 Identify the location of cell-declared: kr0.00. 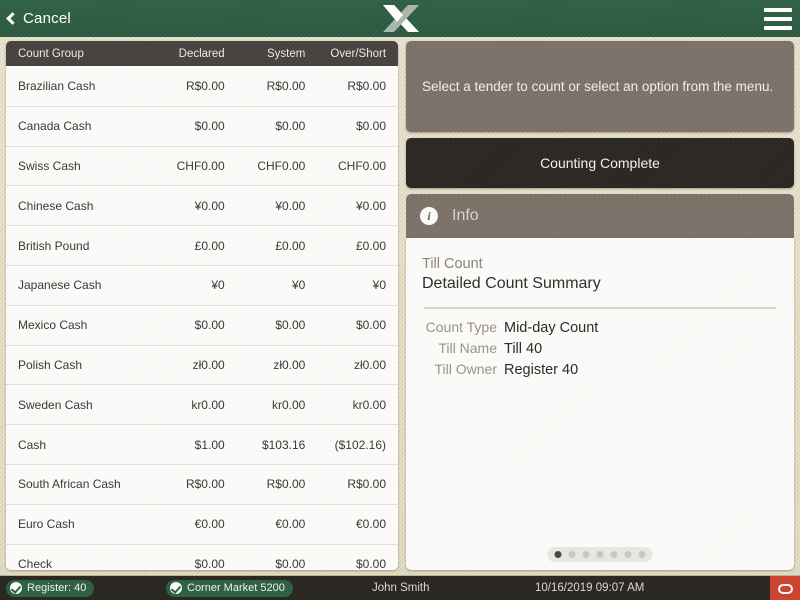
(208, 404).